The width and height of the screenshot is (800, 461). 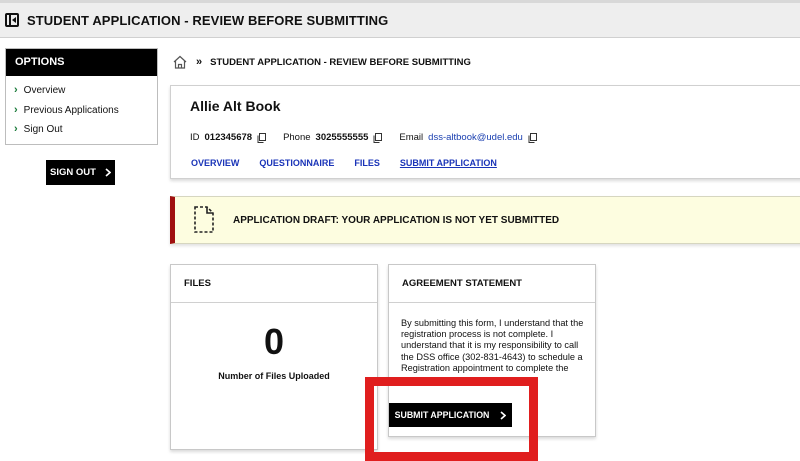 What do you see at coordinates (43, 129) in the screenshot?
I see `sidebar-item-label: Sign Out` at bounding box center [43, 129].